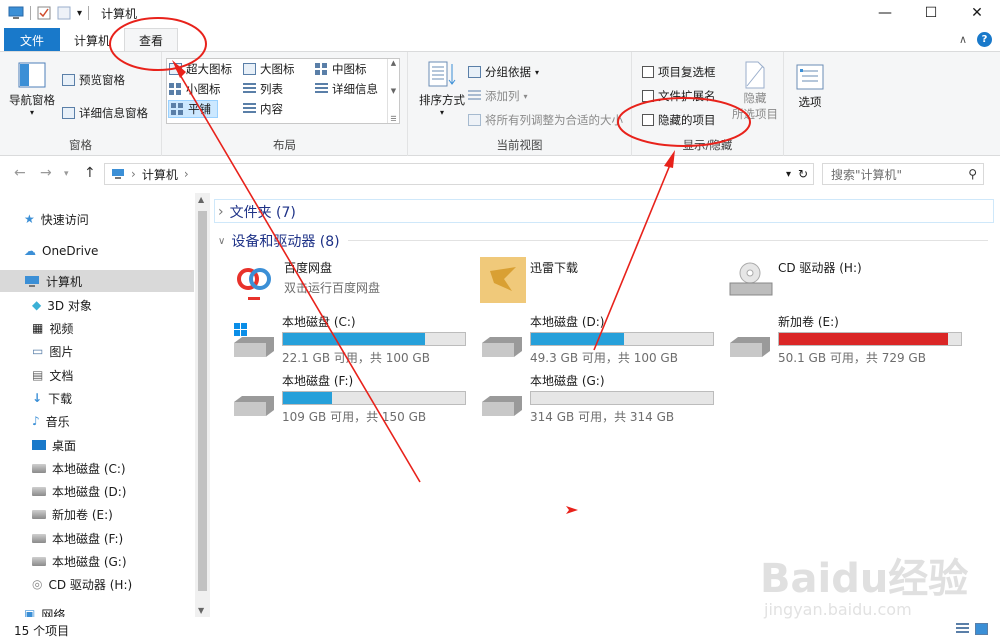  I want to click on nav-item-desktop: 桌面, so click(121, 445).